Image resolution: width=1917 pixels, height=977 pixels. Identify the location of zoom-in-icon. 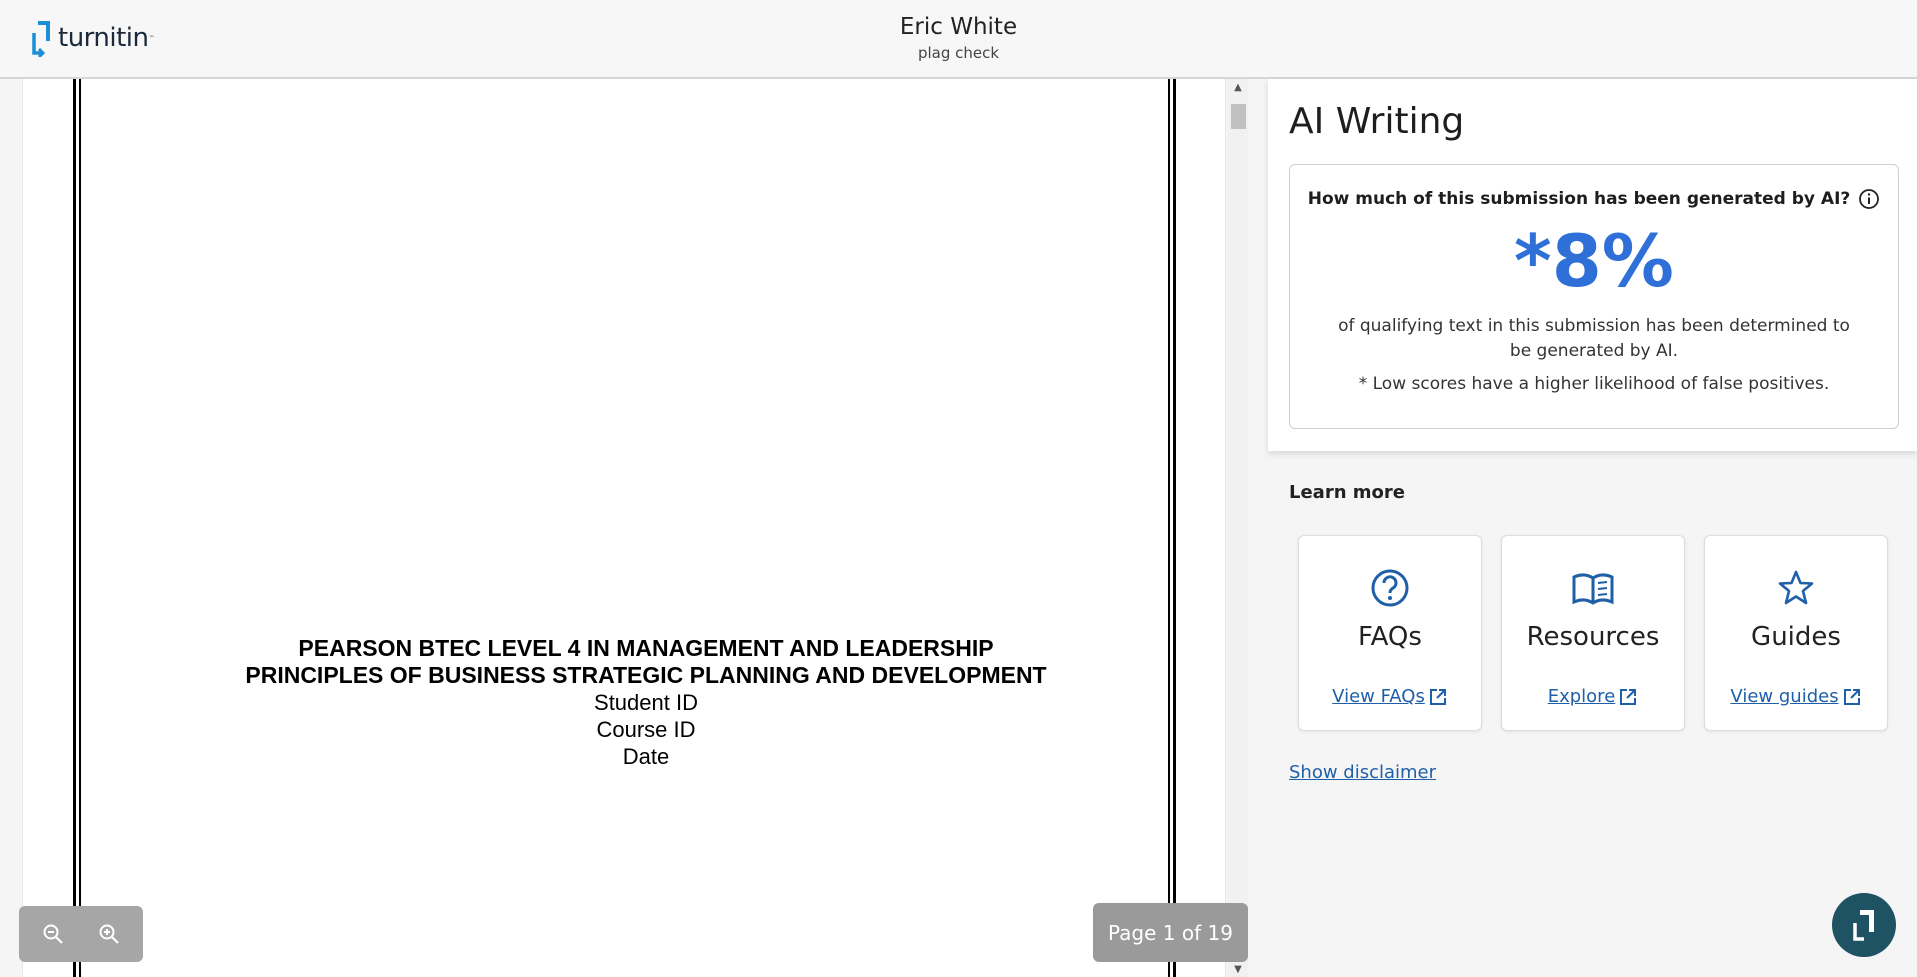
(109, 934).